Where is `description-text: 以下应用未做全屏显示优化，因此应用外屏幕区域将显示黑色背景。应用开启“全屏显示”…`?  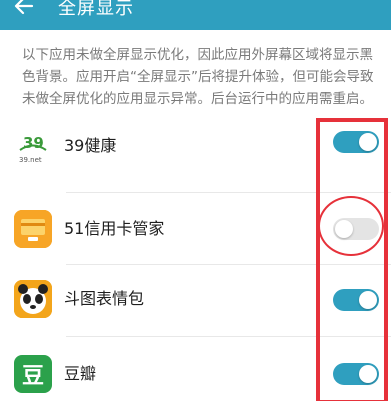 description-text: 以下应用未做全屏显示优化，因此应用外屏幕区域将显示黑色背景。应用开启“全屏显示”… is located at coordinates (198, 77).